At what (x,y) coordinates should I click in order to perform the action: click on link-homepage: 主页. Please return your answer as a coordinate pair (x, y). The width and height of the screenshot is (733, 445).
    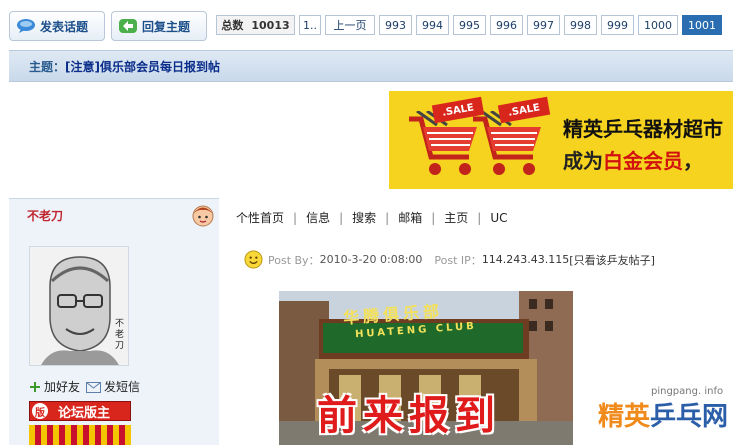
    Looking at the image, I should click on (456, 217).